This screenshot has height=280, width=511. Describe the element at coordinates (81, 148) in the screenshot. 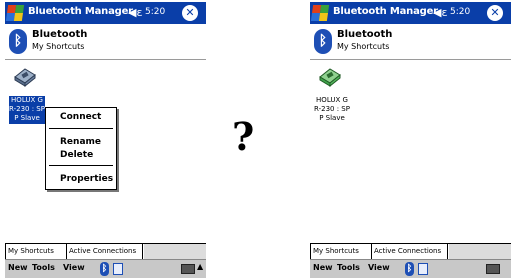

I see `context-menu: Connect Rename Delete Properties` at that location.